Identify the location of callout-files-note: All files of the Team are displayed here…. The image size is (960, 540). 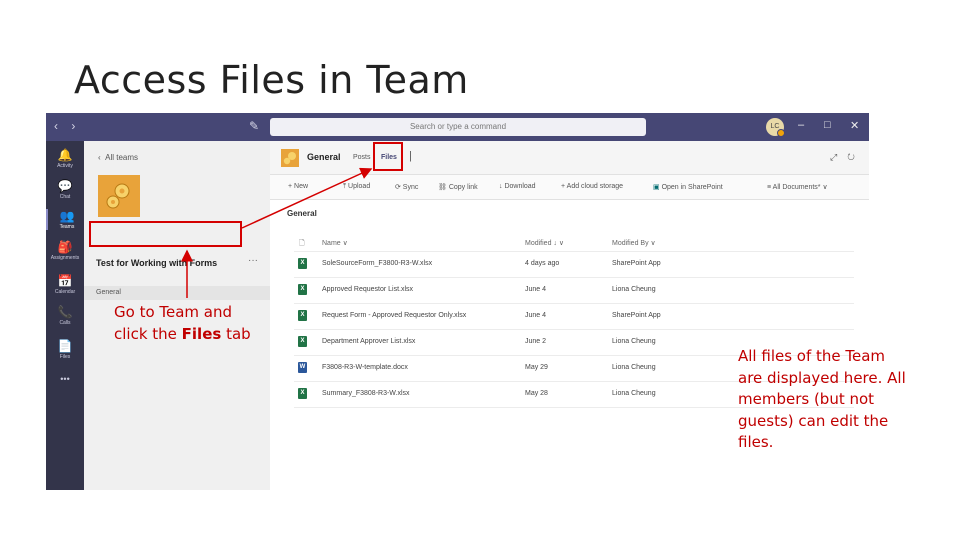
(822, 399).